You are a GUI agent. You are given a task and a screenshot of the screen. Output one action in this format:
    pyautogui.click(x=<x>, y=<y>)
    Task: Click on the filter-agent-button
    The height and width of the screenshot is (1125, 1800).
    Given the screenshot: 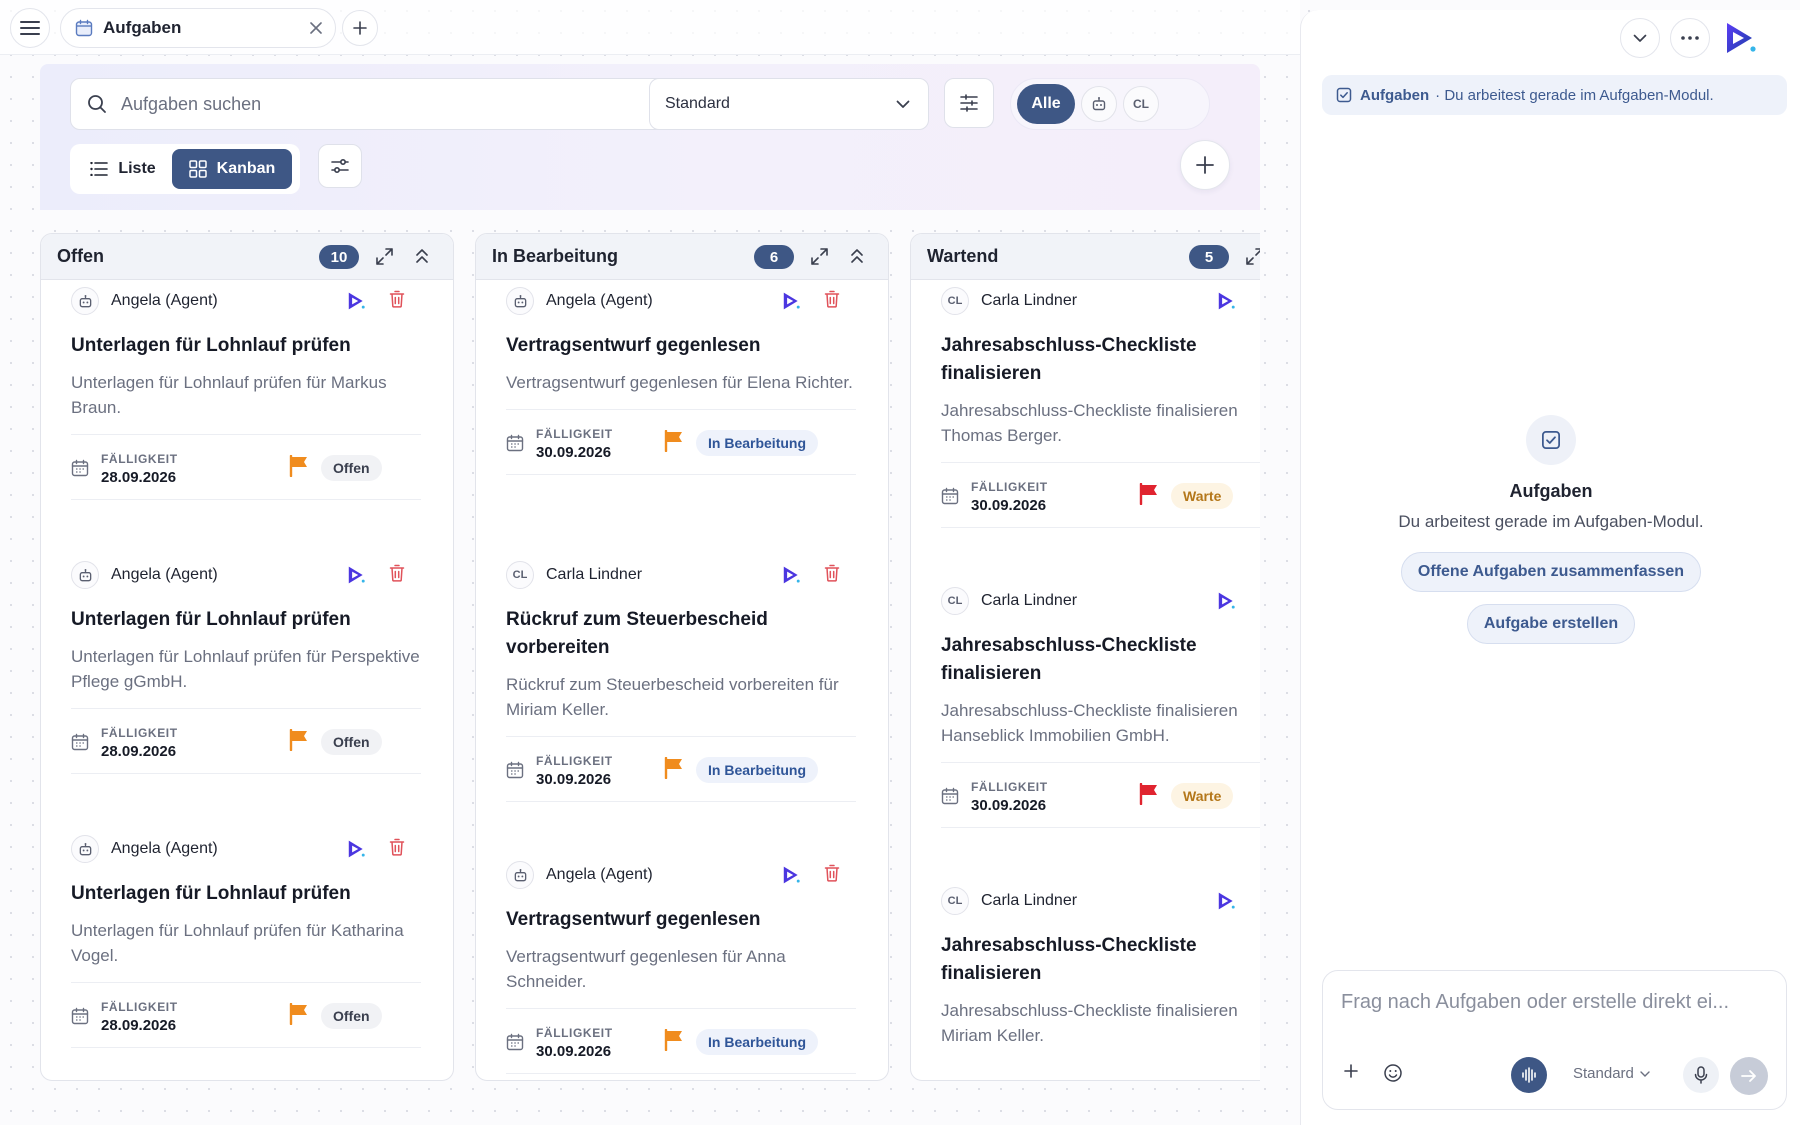 What is the action you would take?
    pyautogui.click(x=1099, y=104)
    